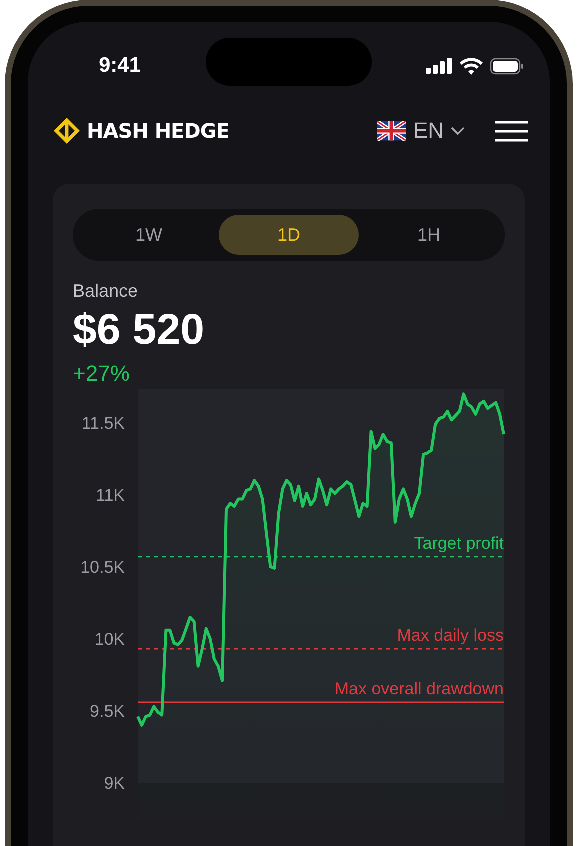 The width and height of the screenshot is (578, 846). I want to click on threshold-label: Max daily loss, so click(450, 636).